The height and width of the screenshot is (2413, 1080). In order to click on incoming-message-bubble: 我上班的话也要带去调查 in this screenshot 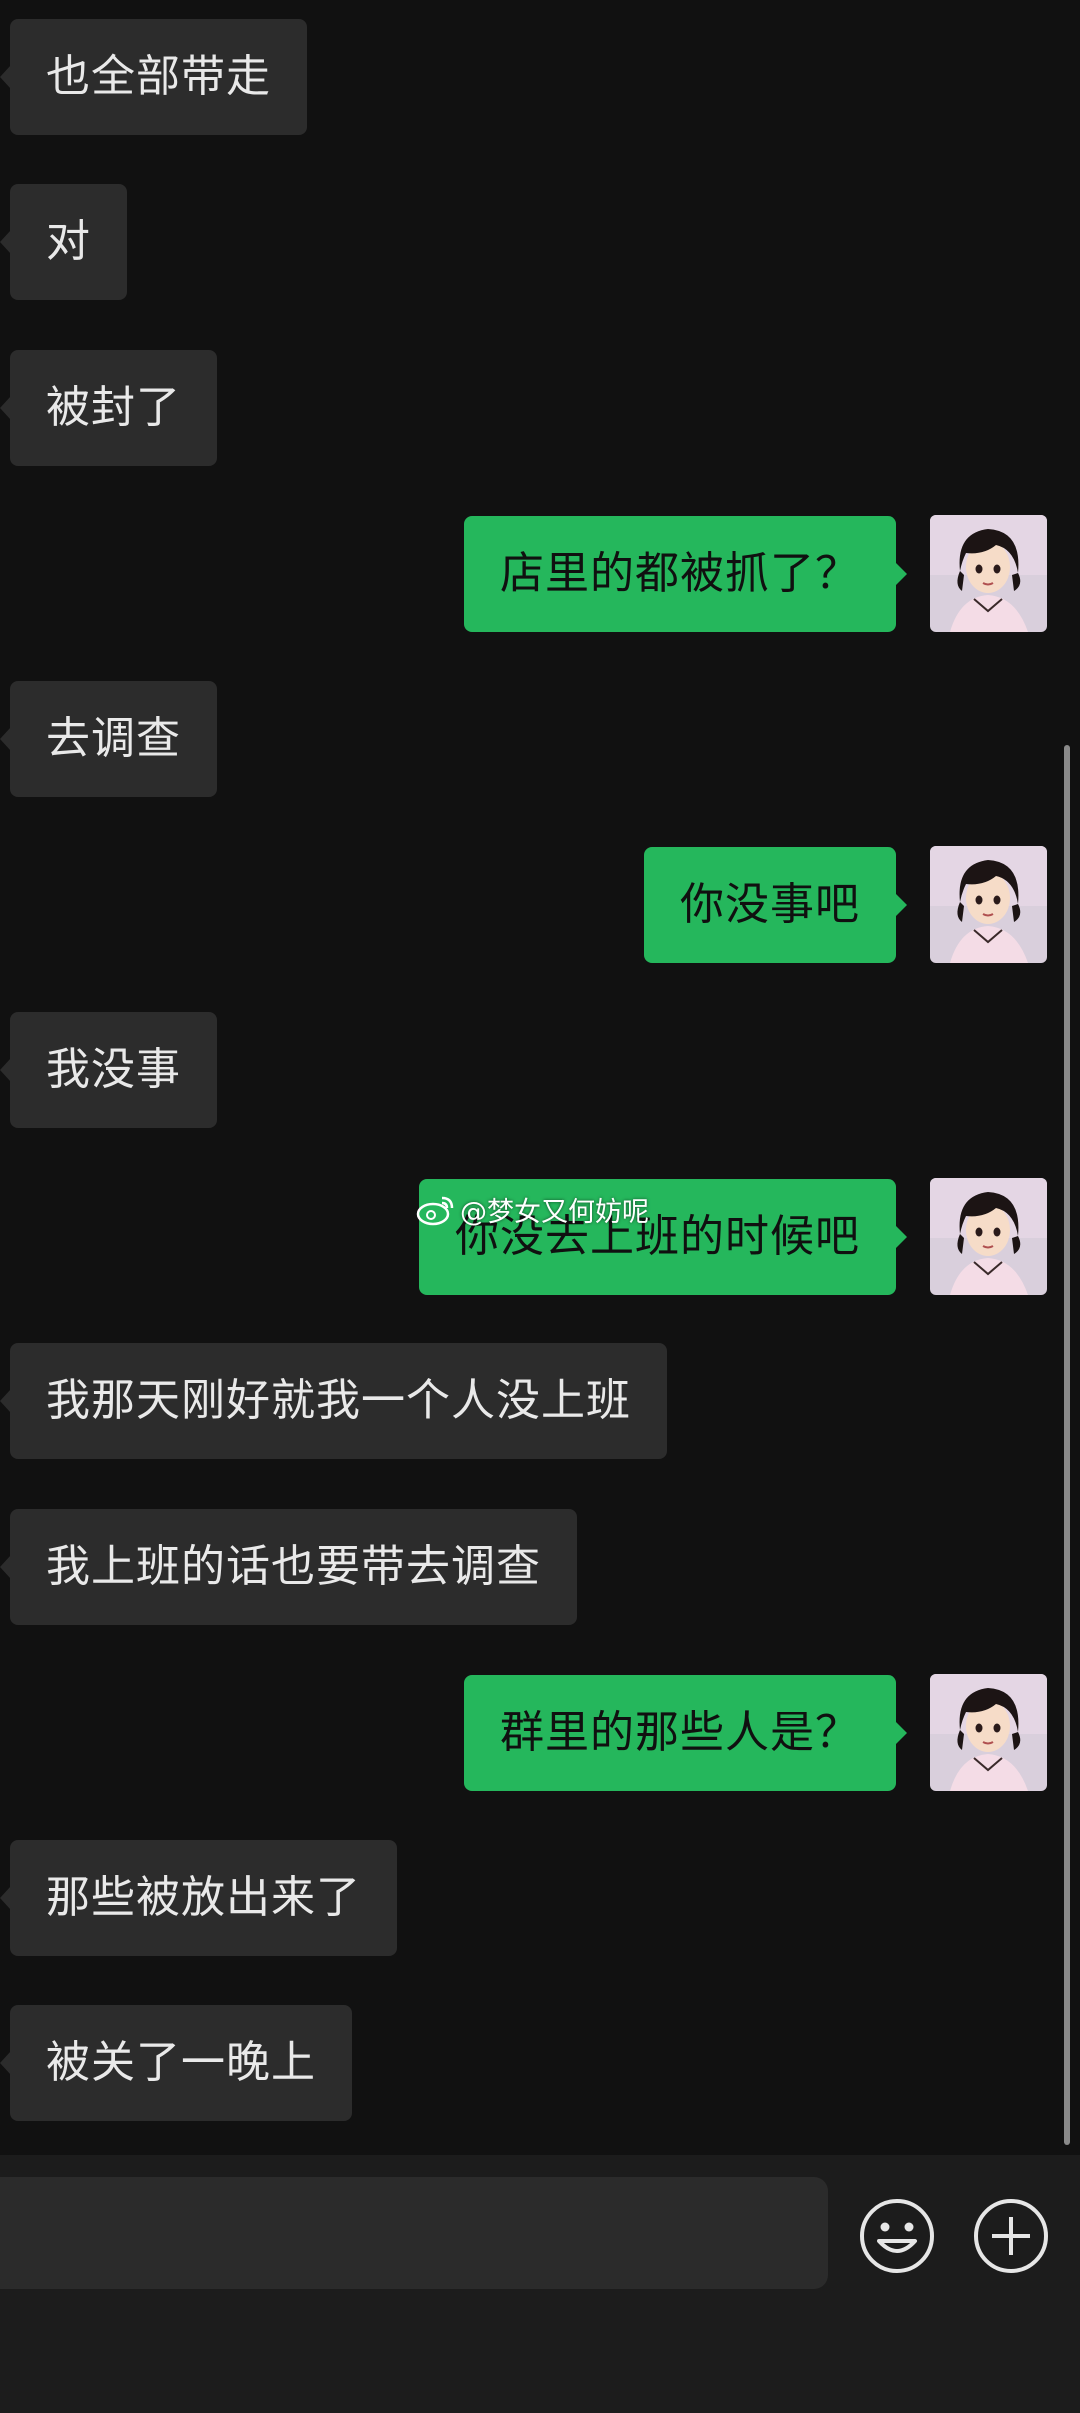, I will do `click(288, 1567)`.